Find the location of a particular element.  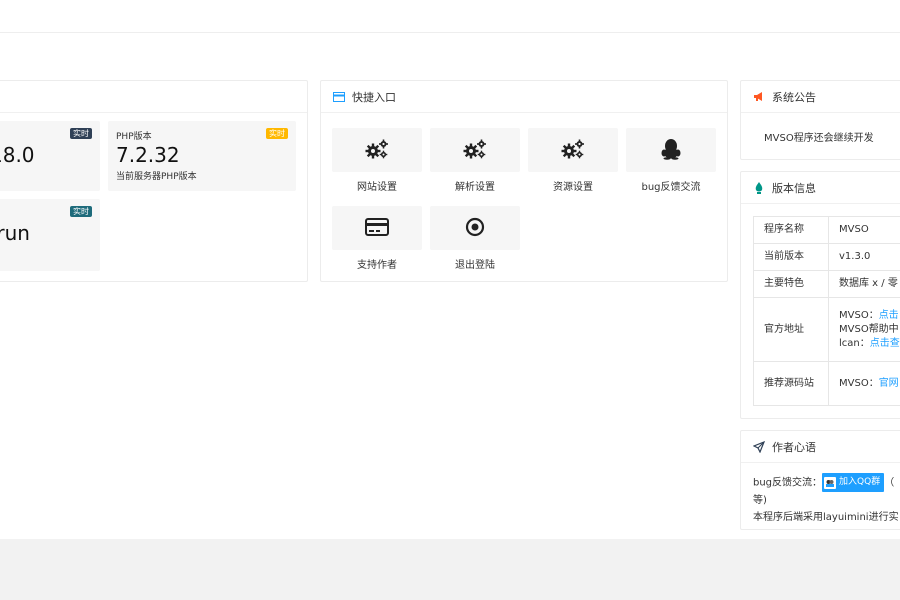

bug-feedback-suffix: （ is located at coordinates (889, 483).